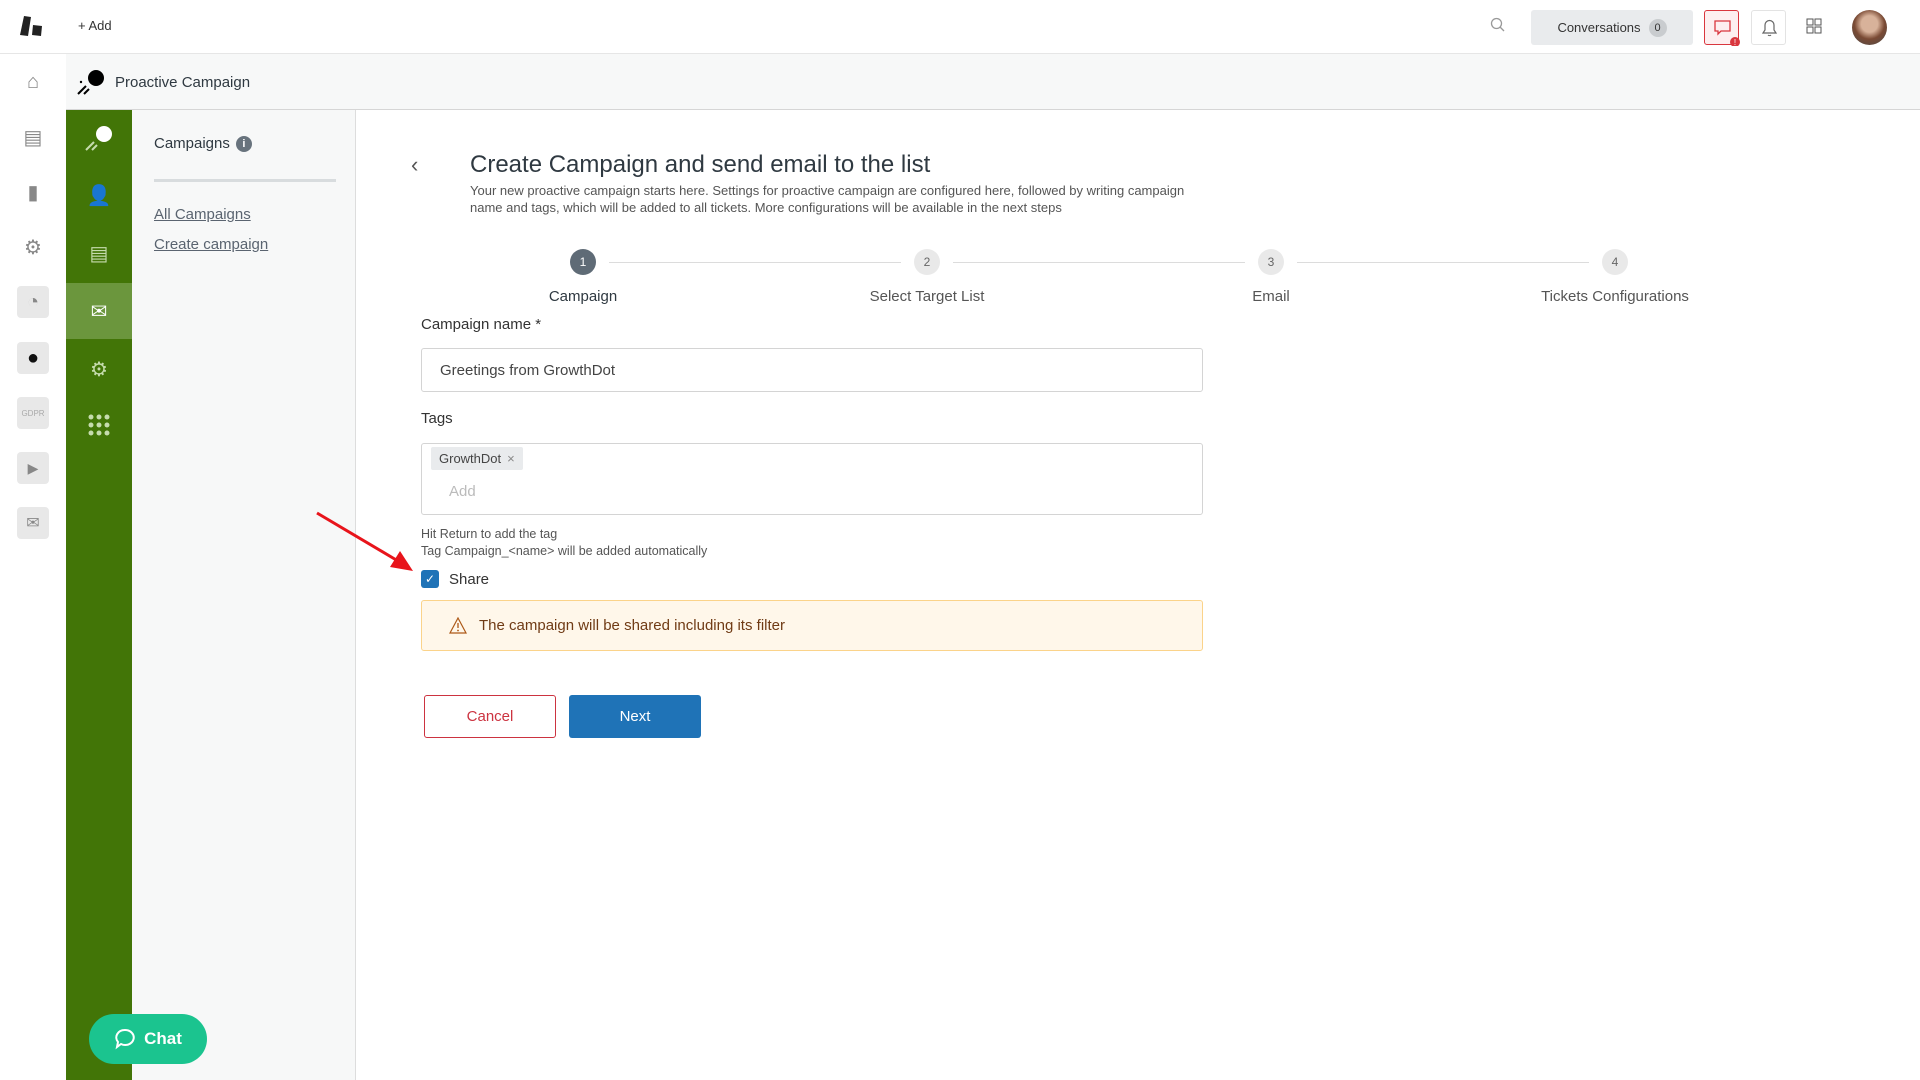 Image resolution: width=1920 pixels, height=1080 pixels. What do you see at coordinates (33, 523) in the screenshot?
I see `mail-check-icon: ✉` at bounding box center [33, 523].